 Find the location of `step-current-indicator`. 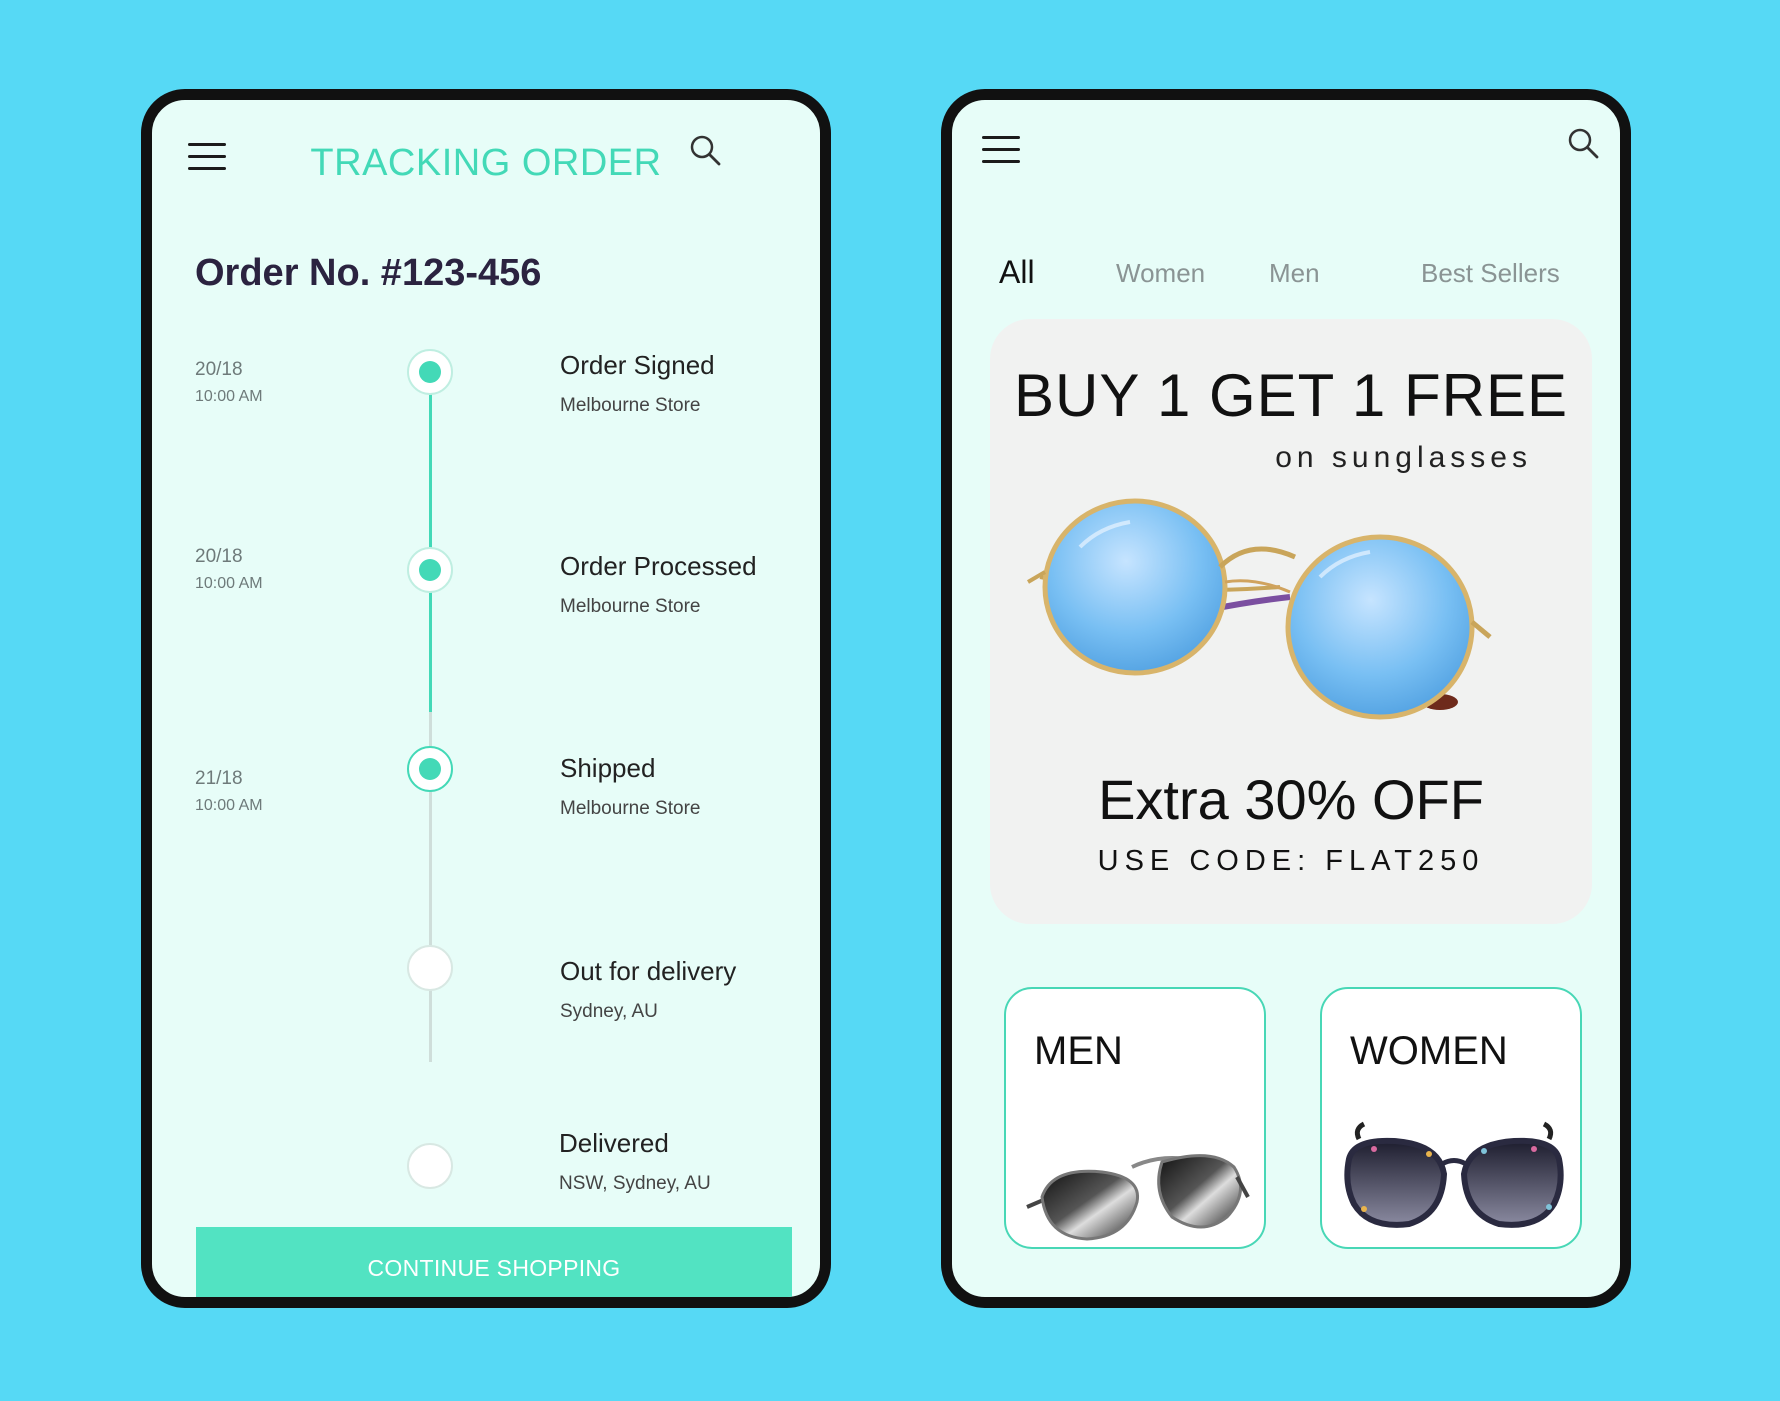

step-current-indicator is located at coordinates (430, 769).